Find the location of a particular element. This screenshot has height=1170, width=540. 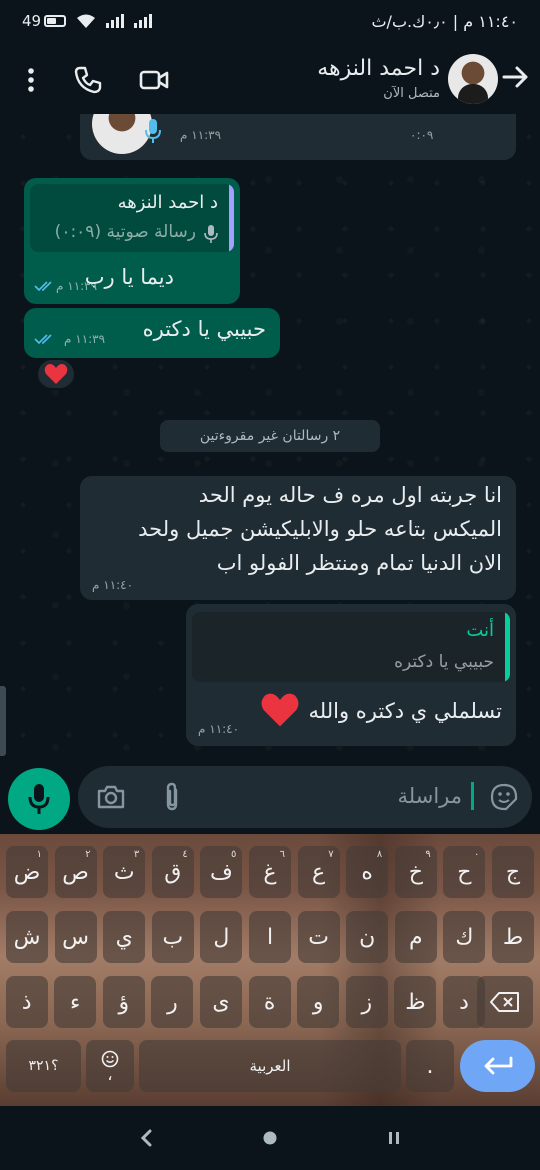

letter-key: ج is located at coordinates (513, 872).